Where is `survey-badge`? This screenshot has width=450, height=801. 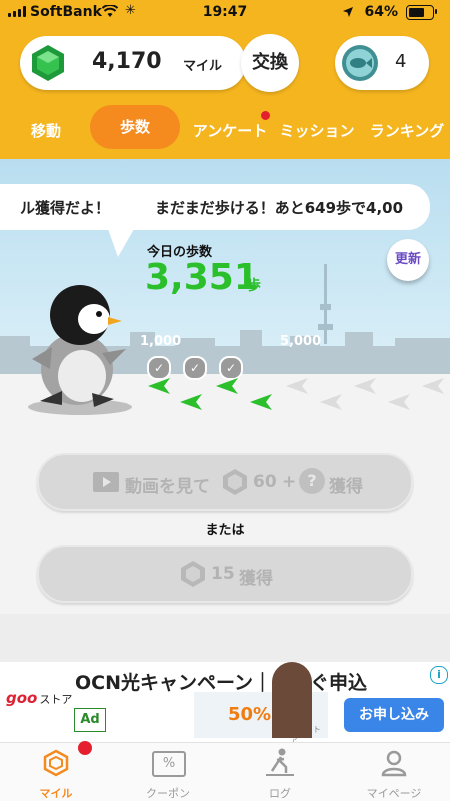
survey-badge is located at coordinates (265, 115).